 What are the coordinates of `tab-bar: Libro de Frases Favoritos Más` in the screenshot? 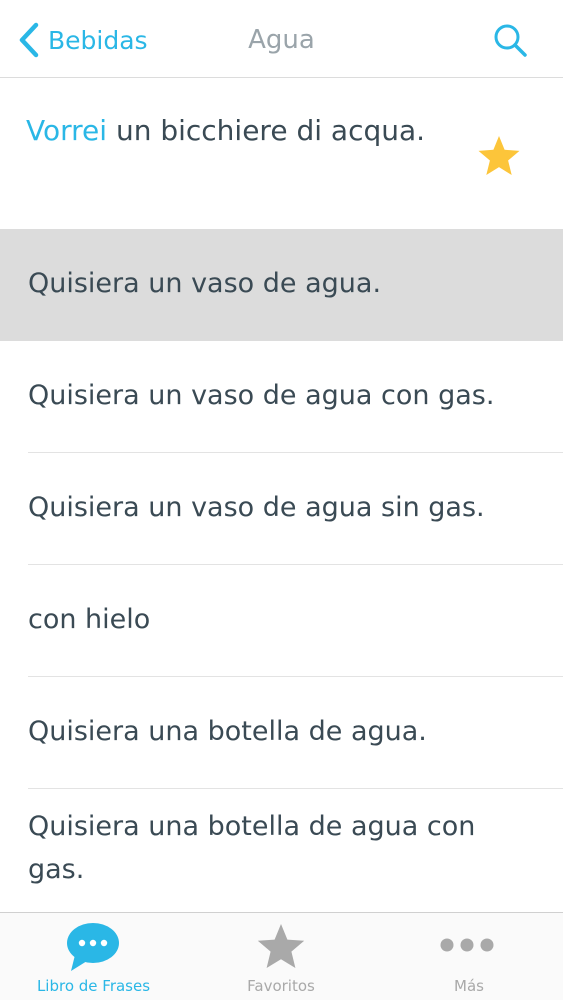 It's located at (281, 956).